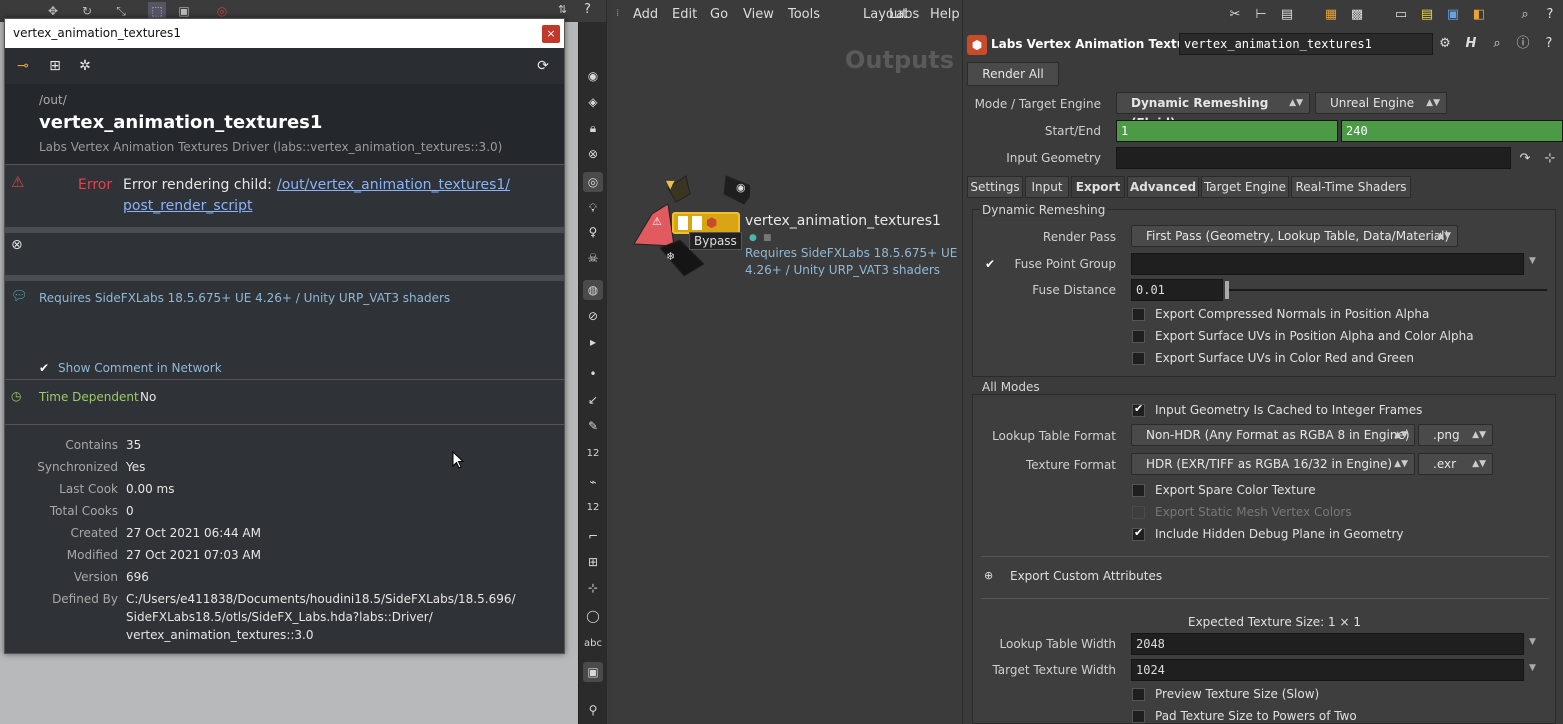 The image size is (1563, 724). What do you see at coordinates (988, 575) in the screenshot?
I see `expand-icon: ⊕` at bounding box center [988, 575].